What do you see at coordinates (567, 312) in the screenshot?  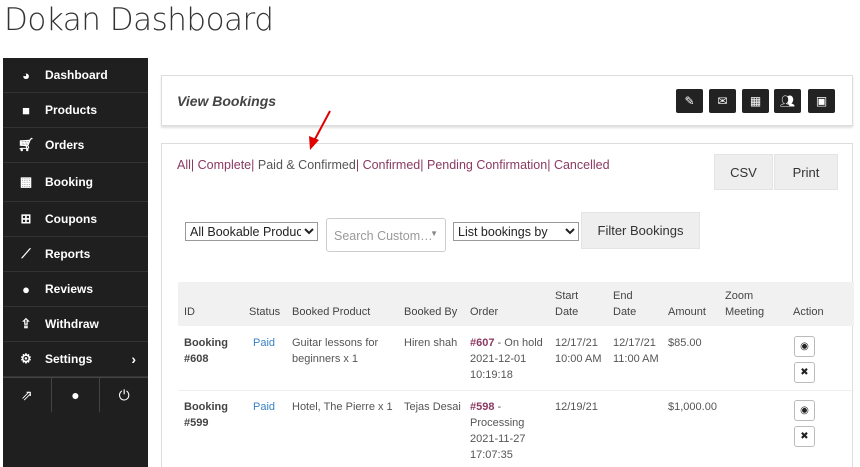 I see `header-start-date: Date` at bounding box center [567, 312].